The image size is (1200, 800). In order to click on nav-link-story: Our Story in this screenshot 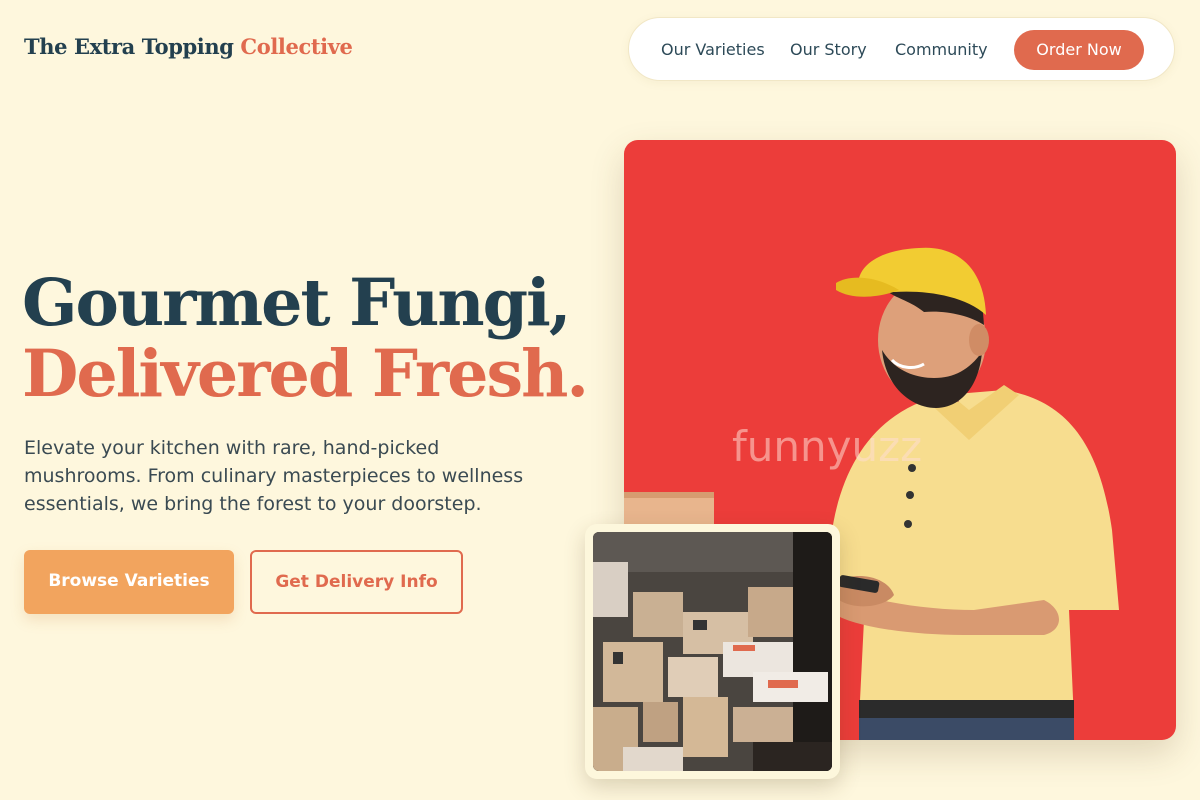, I will do `click(828, 49)`.